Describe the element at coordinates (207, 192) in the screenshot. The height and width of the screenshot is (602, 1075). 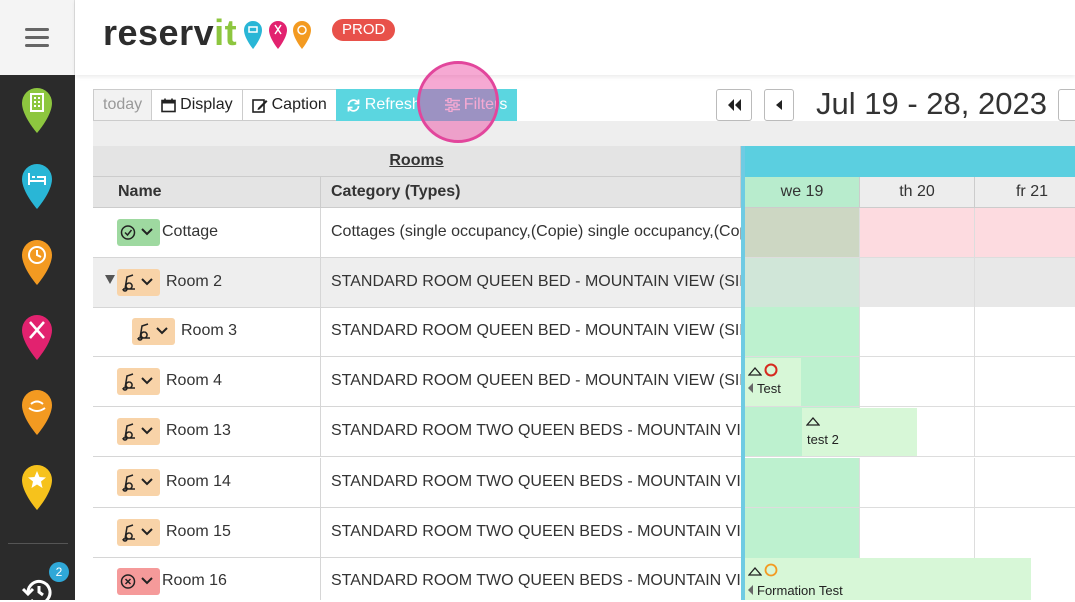
I see `column-header-name: Name` at that location.